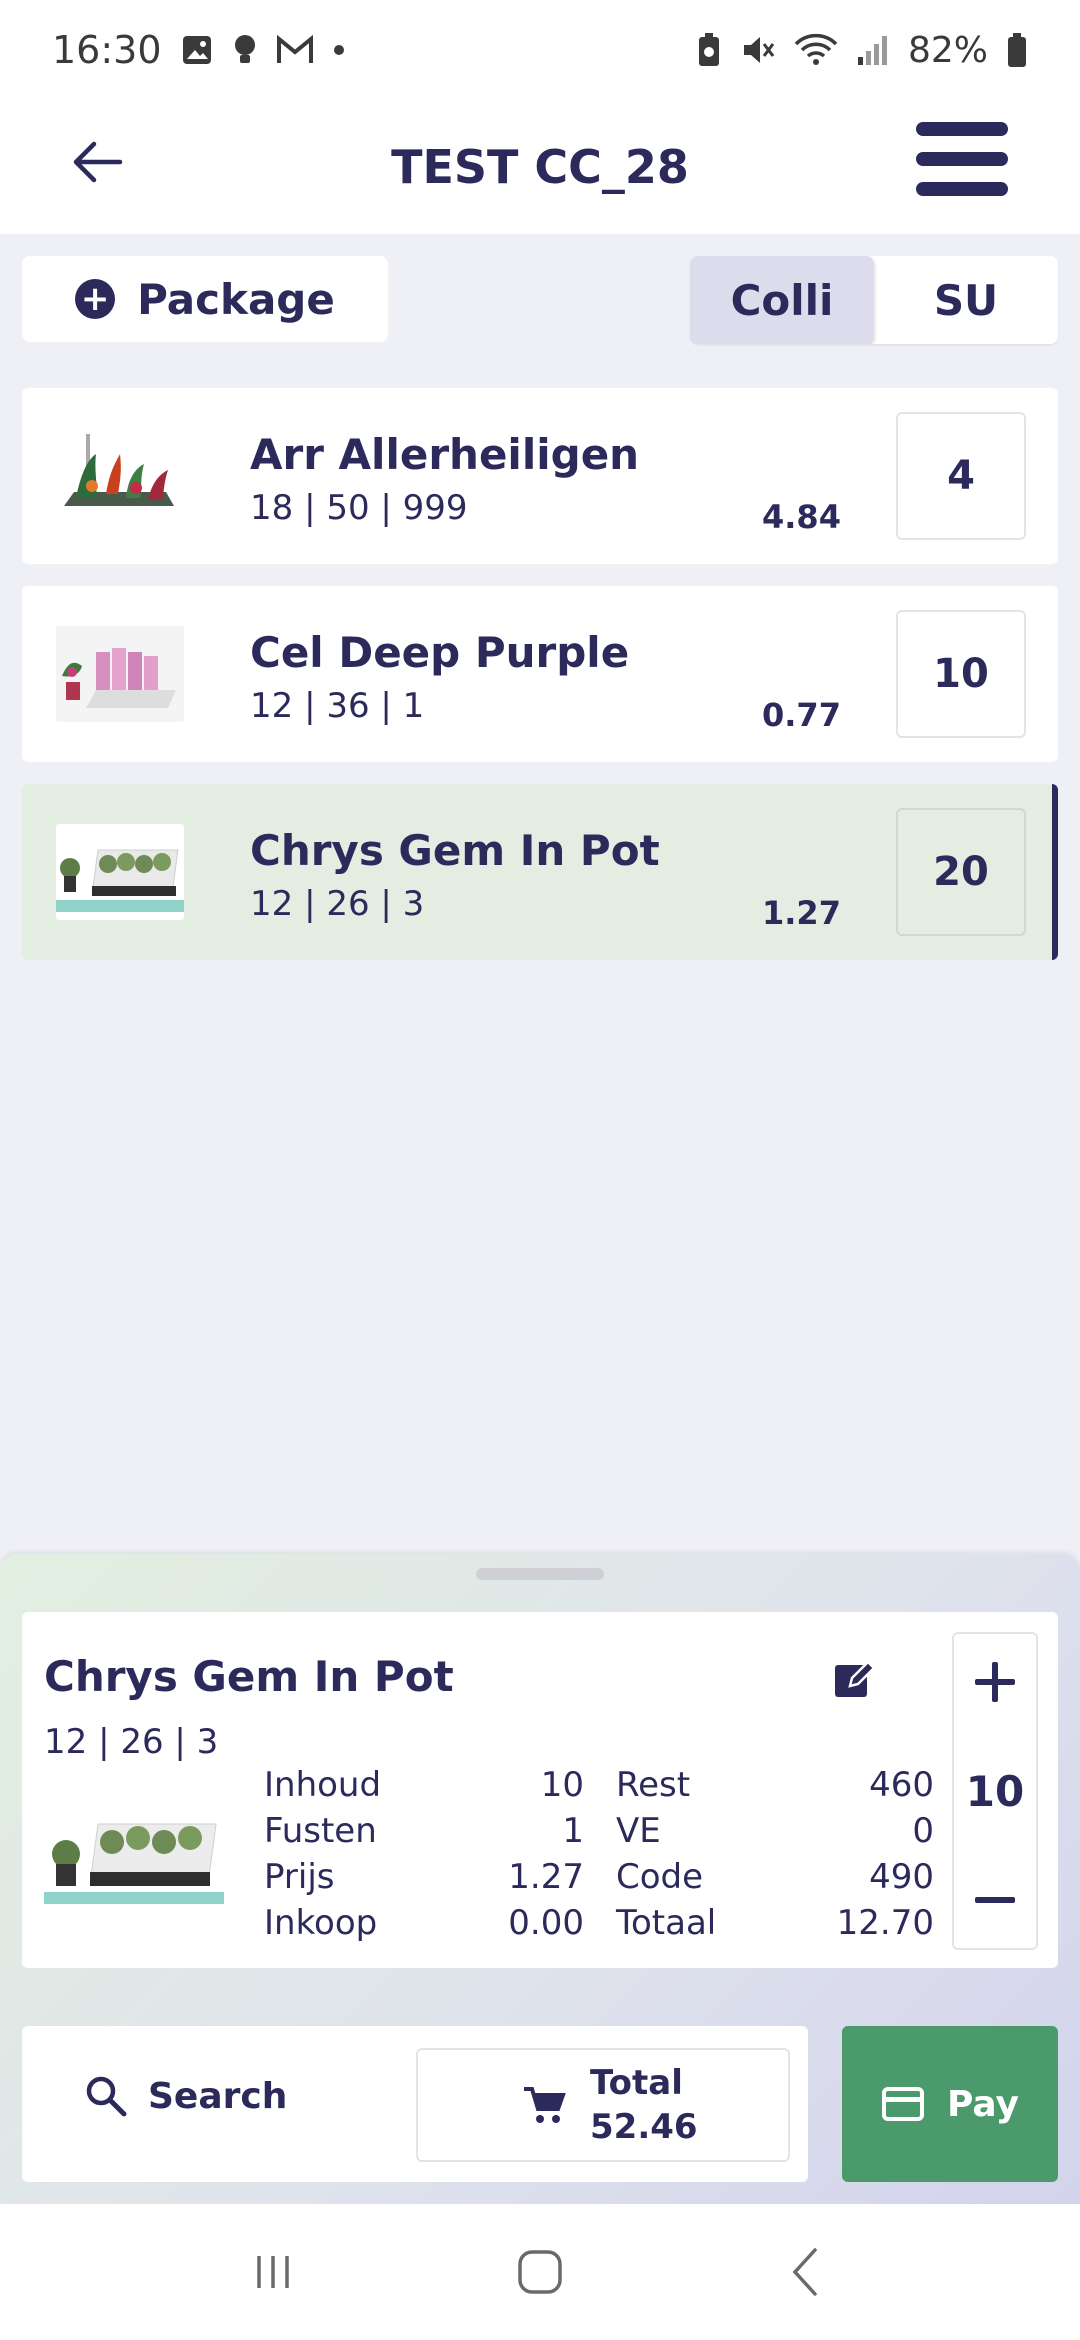  Describe the element at coordinates (323, 1785) in the screenshot. I see `stat-label: Inhoud` at that location.